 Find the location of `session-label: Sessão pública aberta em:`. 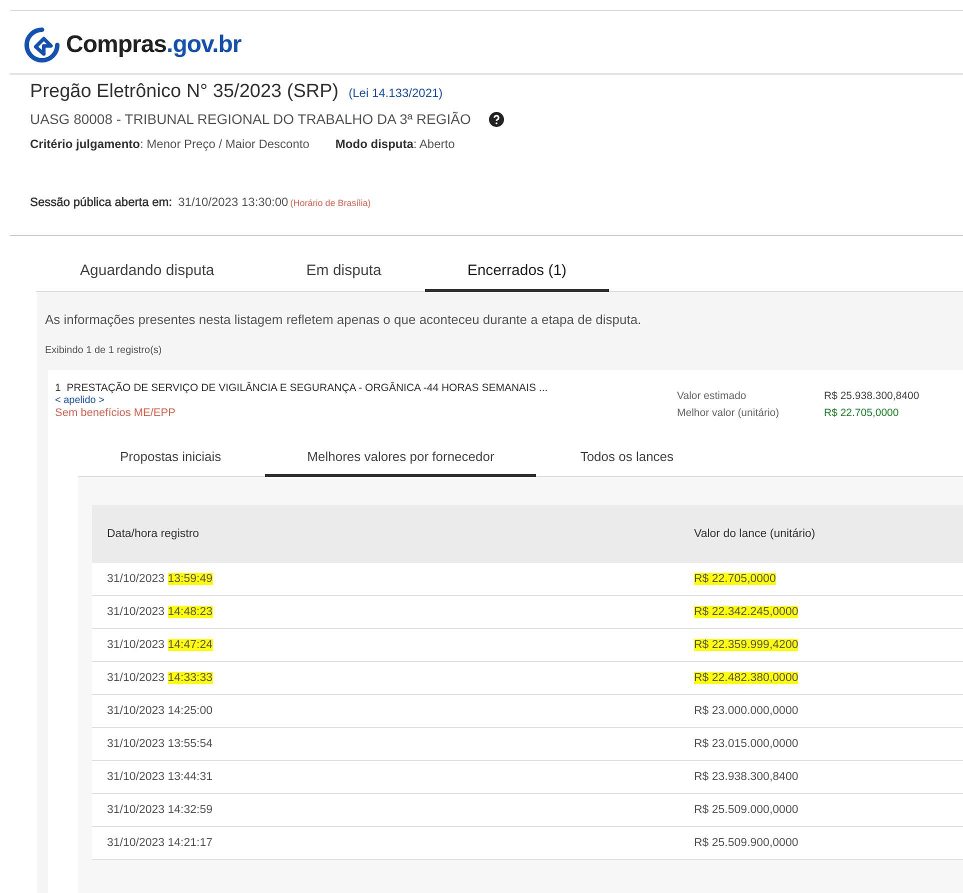

session-label: Sessão pública aberta em: is located at coordinates (101, 202).